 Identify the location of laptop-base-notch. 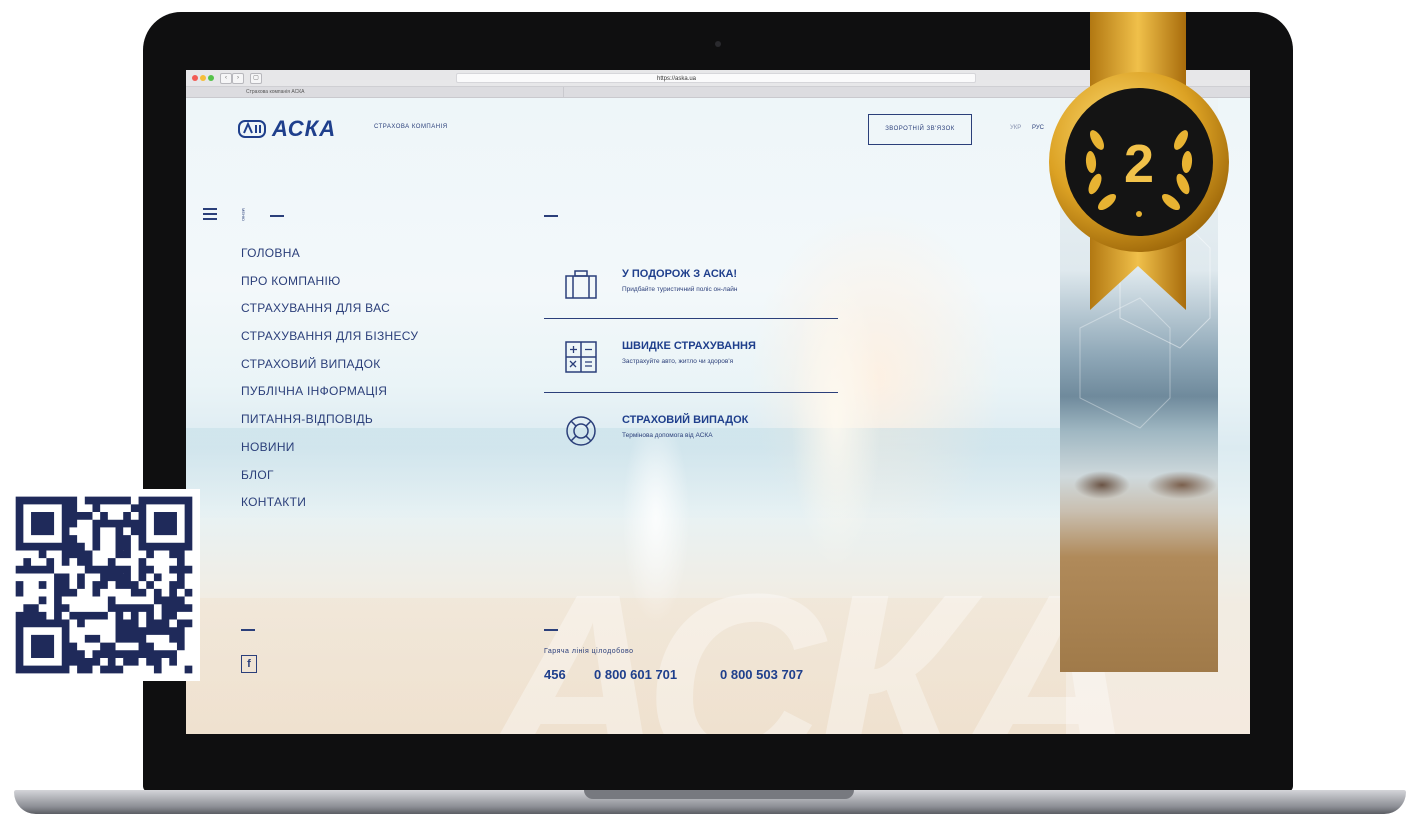
(719, 794).